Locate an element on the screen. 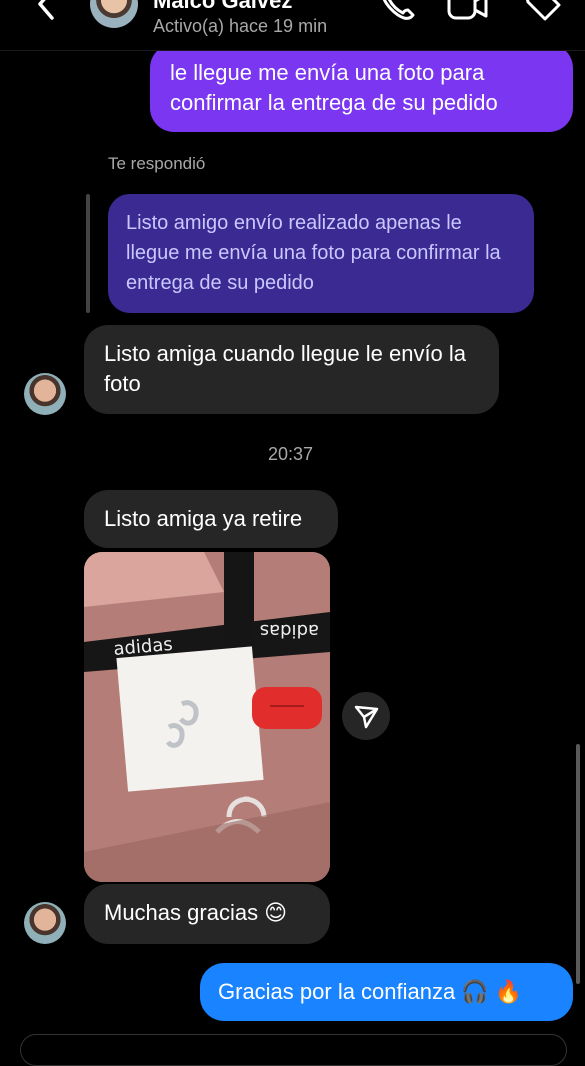 This screenshot has height=1066, width=585. video-camera-icon is located at coordinates (468, 14).